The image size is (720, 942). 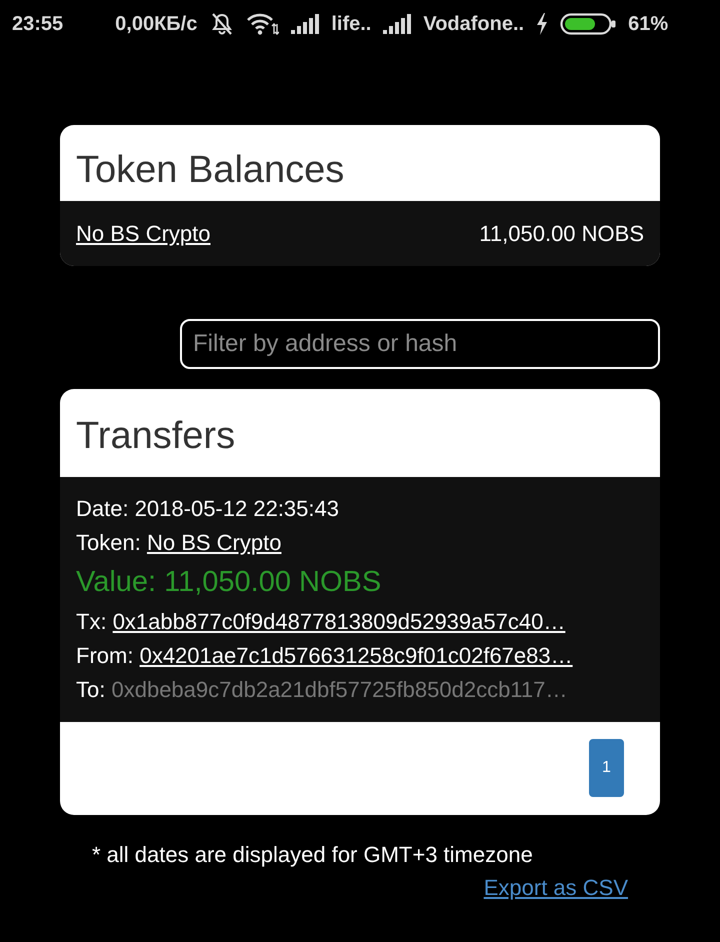 I want to click on transfer-value: Value: 11,050.00 NOBS, so click(x=229, y=582).